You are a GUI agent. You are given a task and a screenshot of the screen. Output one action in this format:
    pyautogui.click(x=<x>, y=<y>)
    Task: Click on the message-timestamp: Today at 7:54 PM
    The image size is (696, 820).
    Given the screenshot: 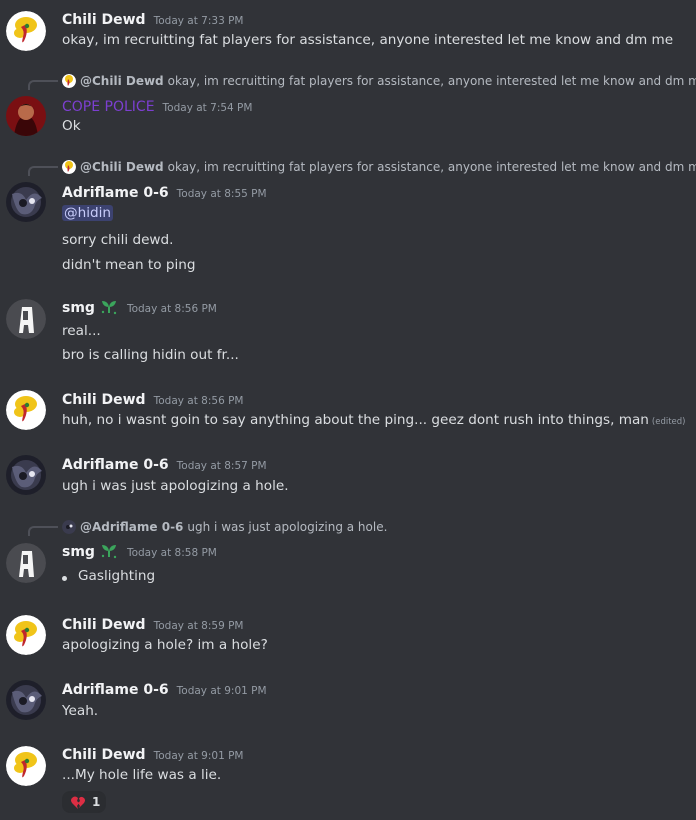 What is the action you would take?
    pyautogui.click(x=207, y=108)
    